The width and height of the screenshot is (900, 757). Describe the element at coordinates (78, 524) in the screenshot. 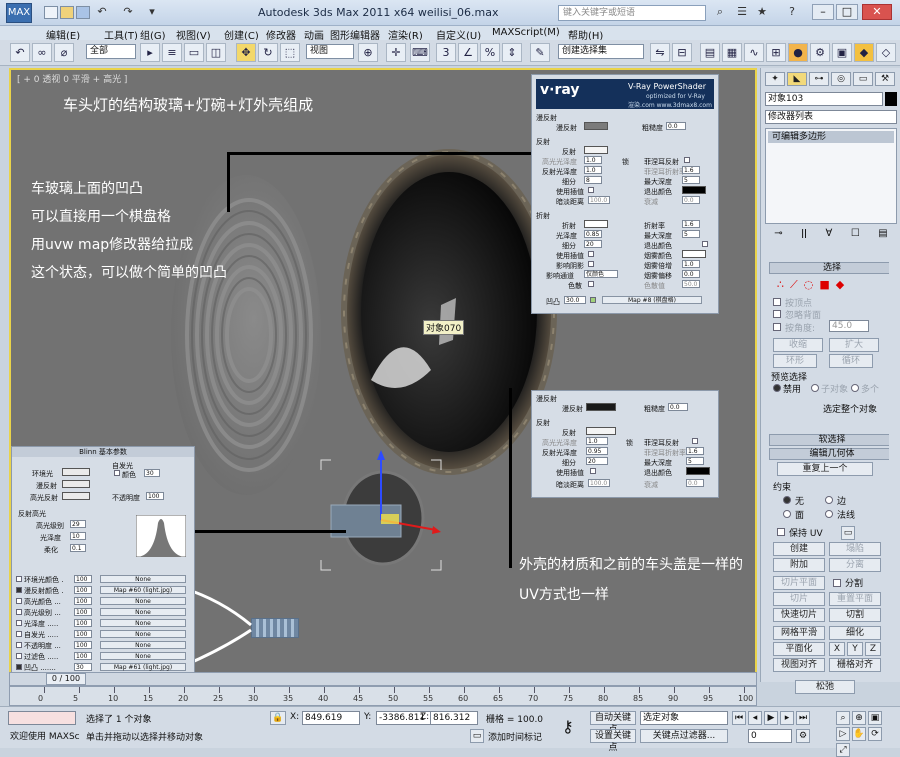

I see `spec-level-field: 29` at that location.